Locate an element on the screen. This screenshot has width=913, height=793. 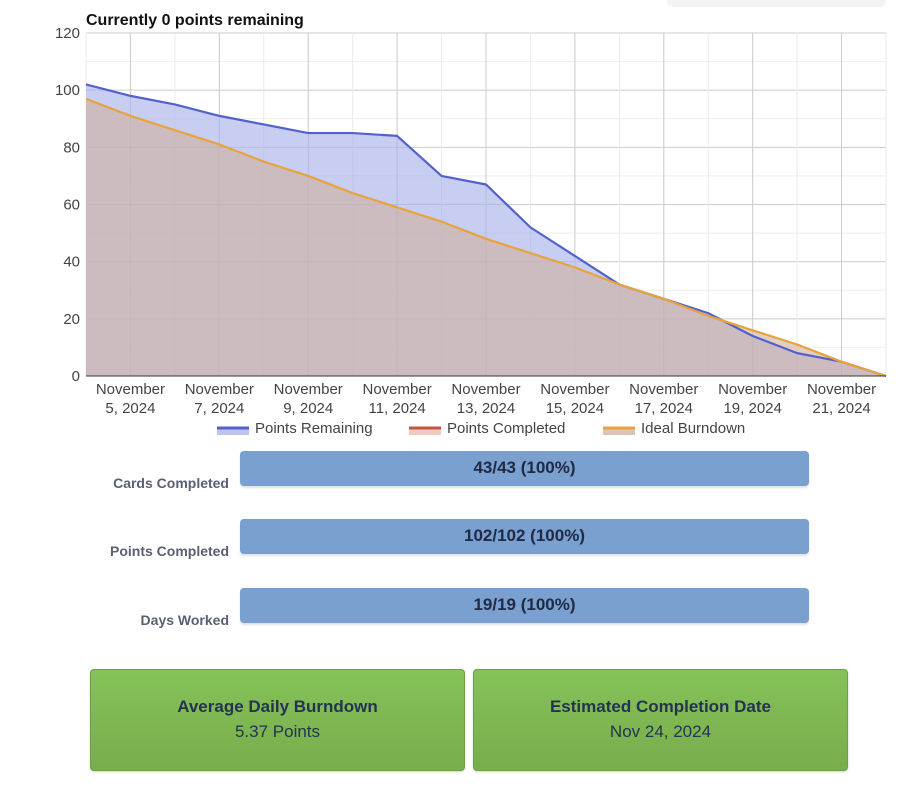
x-tick-label: 21, 2024 is located at coordinates (841, 408).